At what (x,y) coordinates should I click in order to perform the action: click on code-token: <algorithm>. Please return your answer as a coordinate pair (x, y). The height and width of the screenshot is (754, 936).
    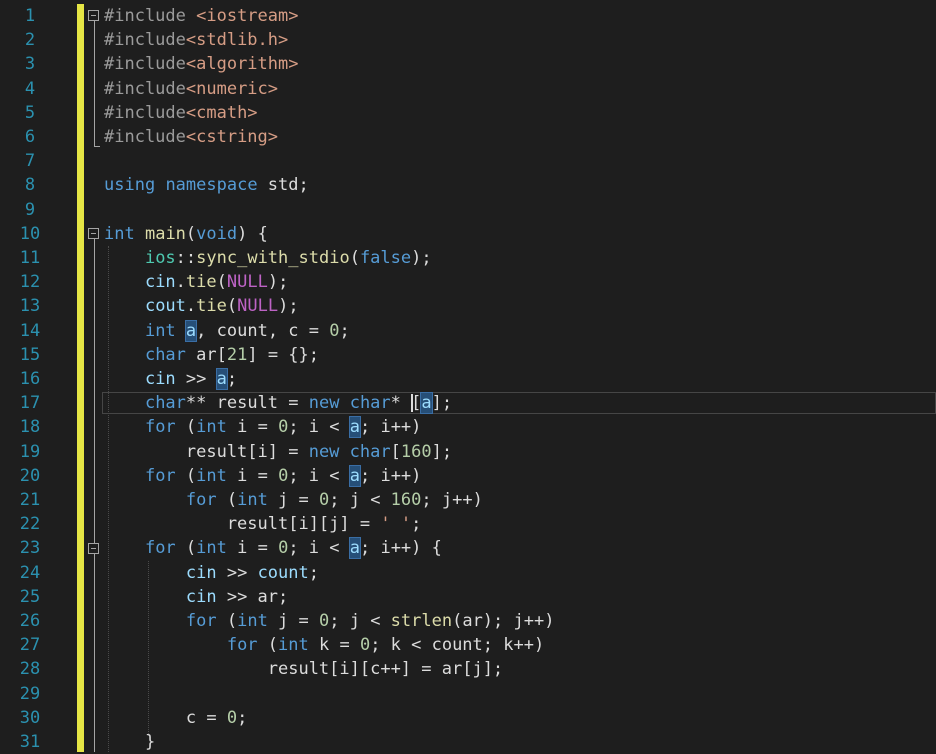
    Looking at the image, I should click on (242, 64).